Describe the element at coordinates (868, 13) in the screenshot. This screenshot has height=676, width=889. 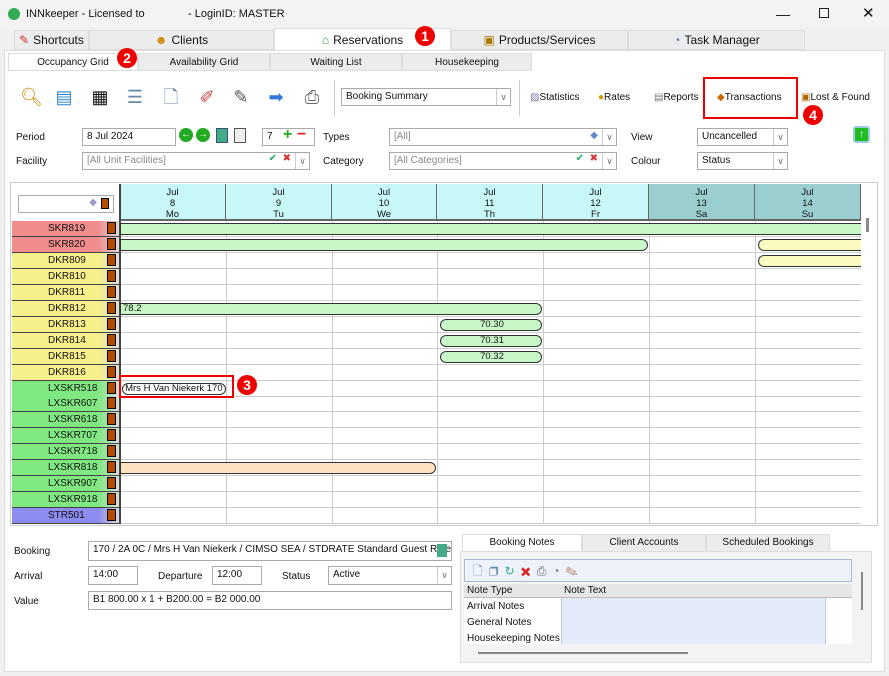
I see `close-button: ✕` at that location.